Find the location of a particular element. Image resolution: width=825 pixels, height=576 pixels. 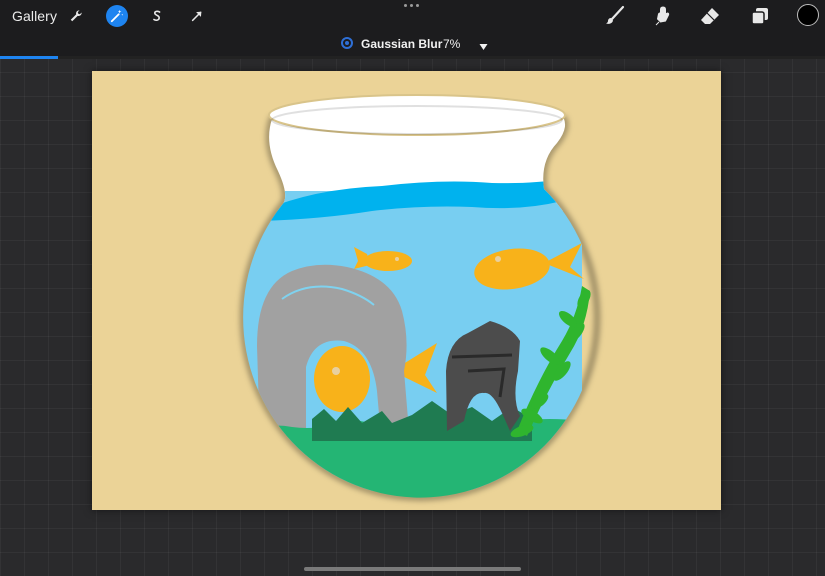

adjustment-name: Gaussian Blur is located at coordinates (401, 44).